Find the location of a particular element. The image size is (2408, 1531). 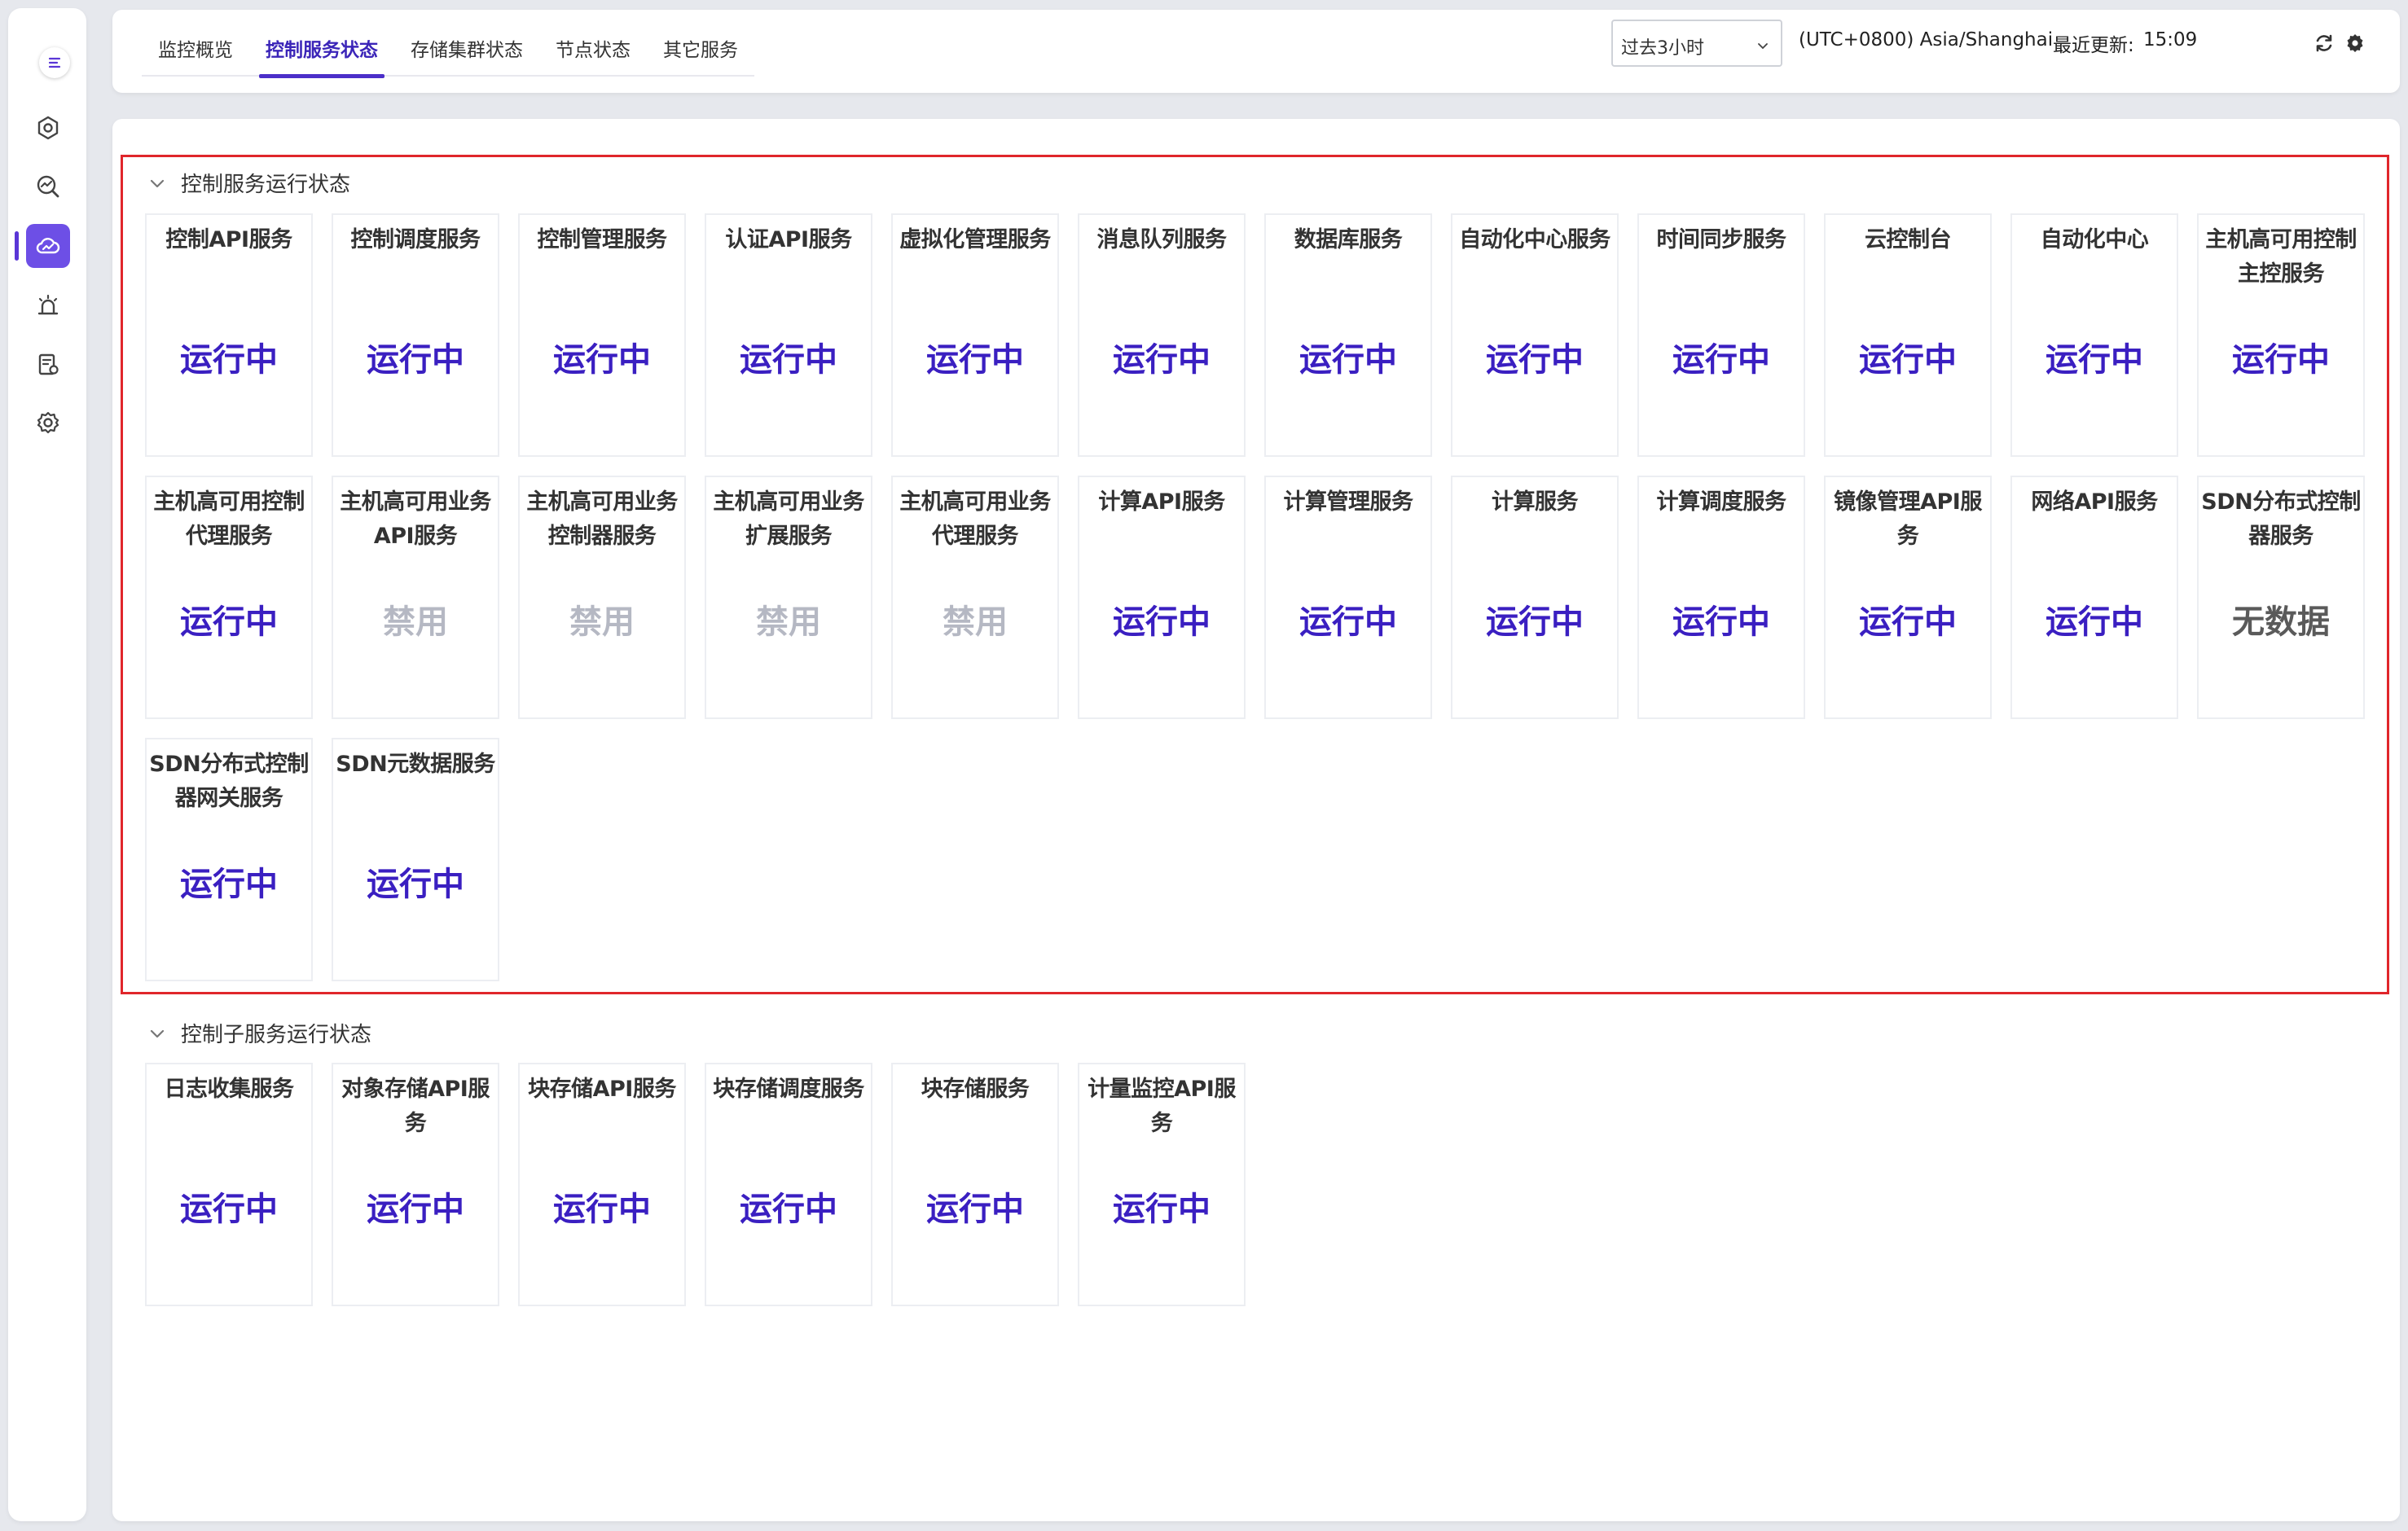

hexagon-settings-icon is located at coordinates (48, 128).